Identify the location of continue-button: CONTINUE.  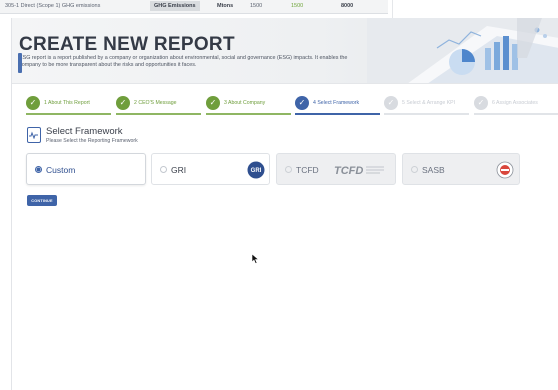
(42, 200).